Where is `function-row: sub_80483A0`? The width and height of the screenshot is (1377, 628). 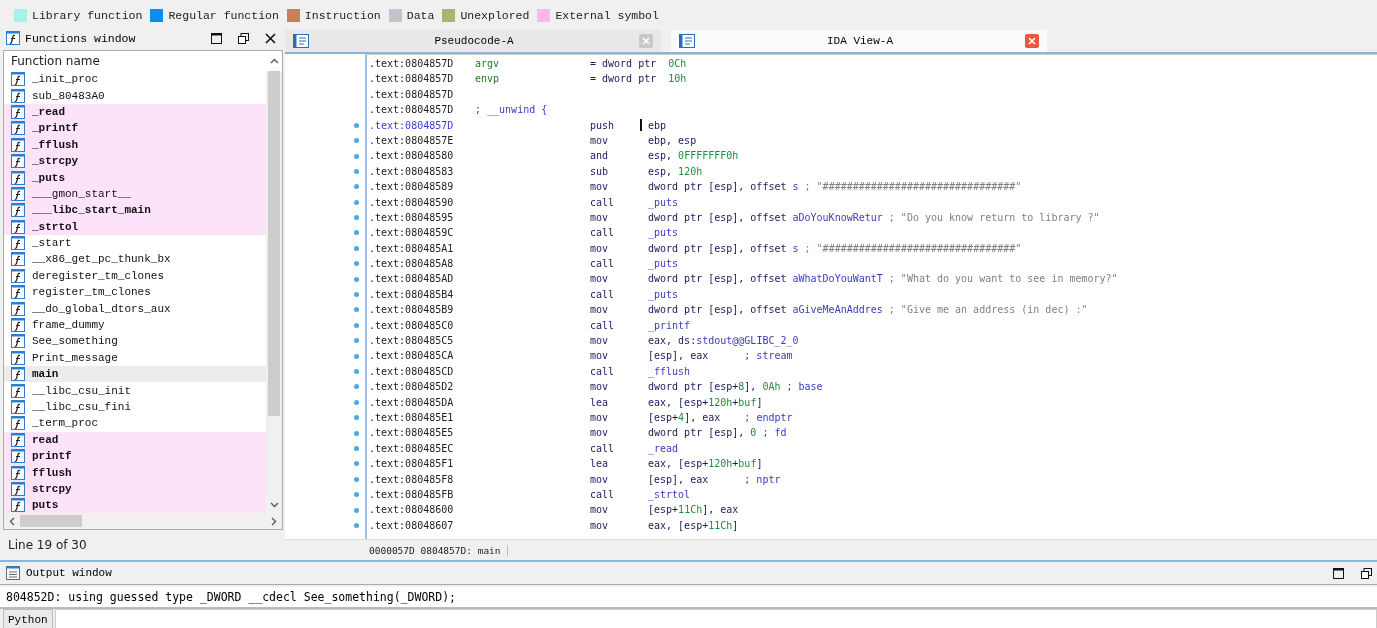 function-row: sub_80483A0 is located at coordinates (135, 95).